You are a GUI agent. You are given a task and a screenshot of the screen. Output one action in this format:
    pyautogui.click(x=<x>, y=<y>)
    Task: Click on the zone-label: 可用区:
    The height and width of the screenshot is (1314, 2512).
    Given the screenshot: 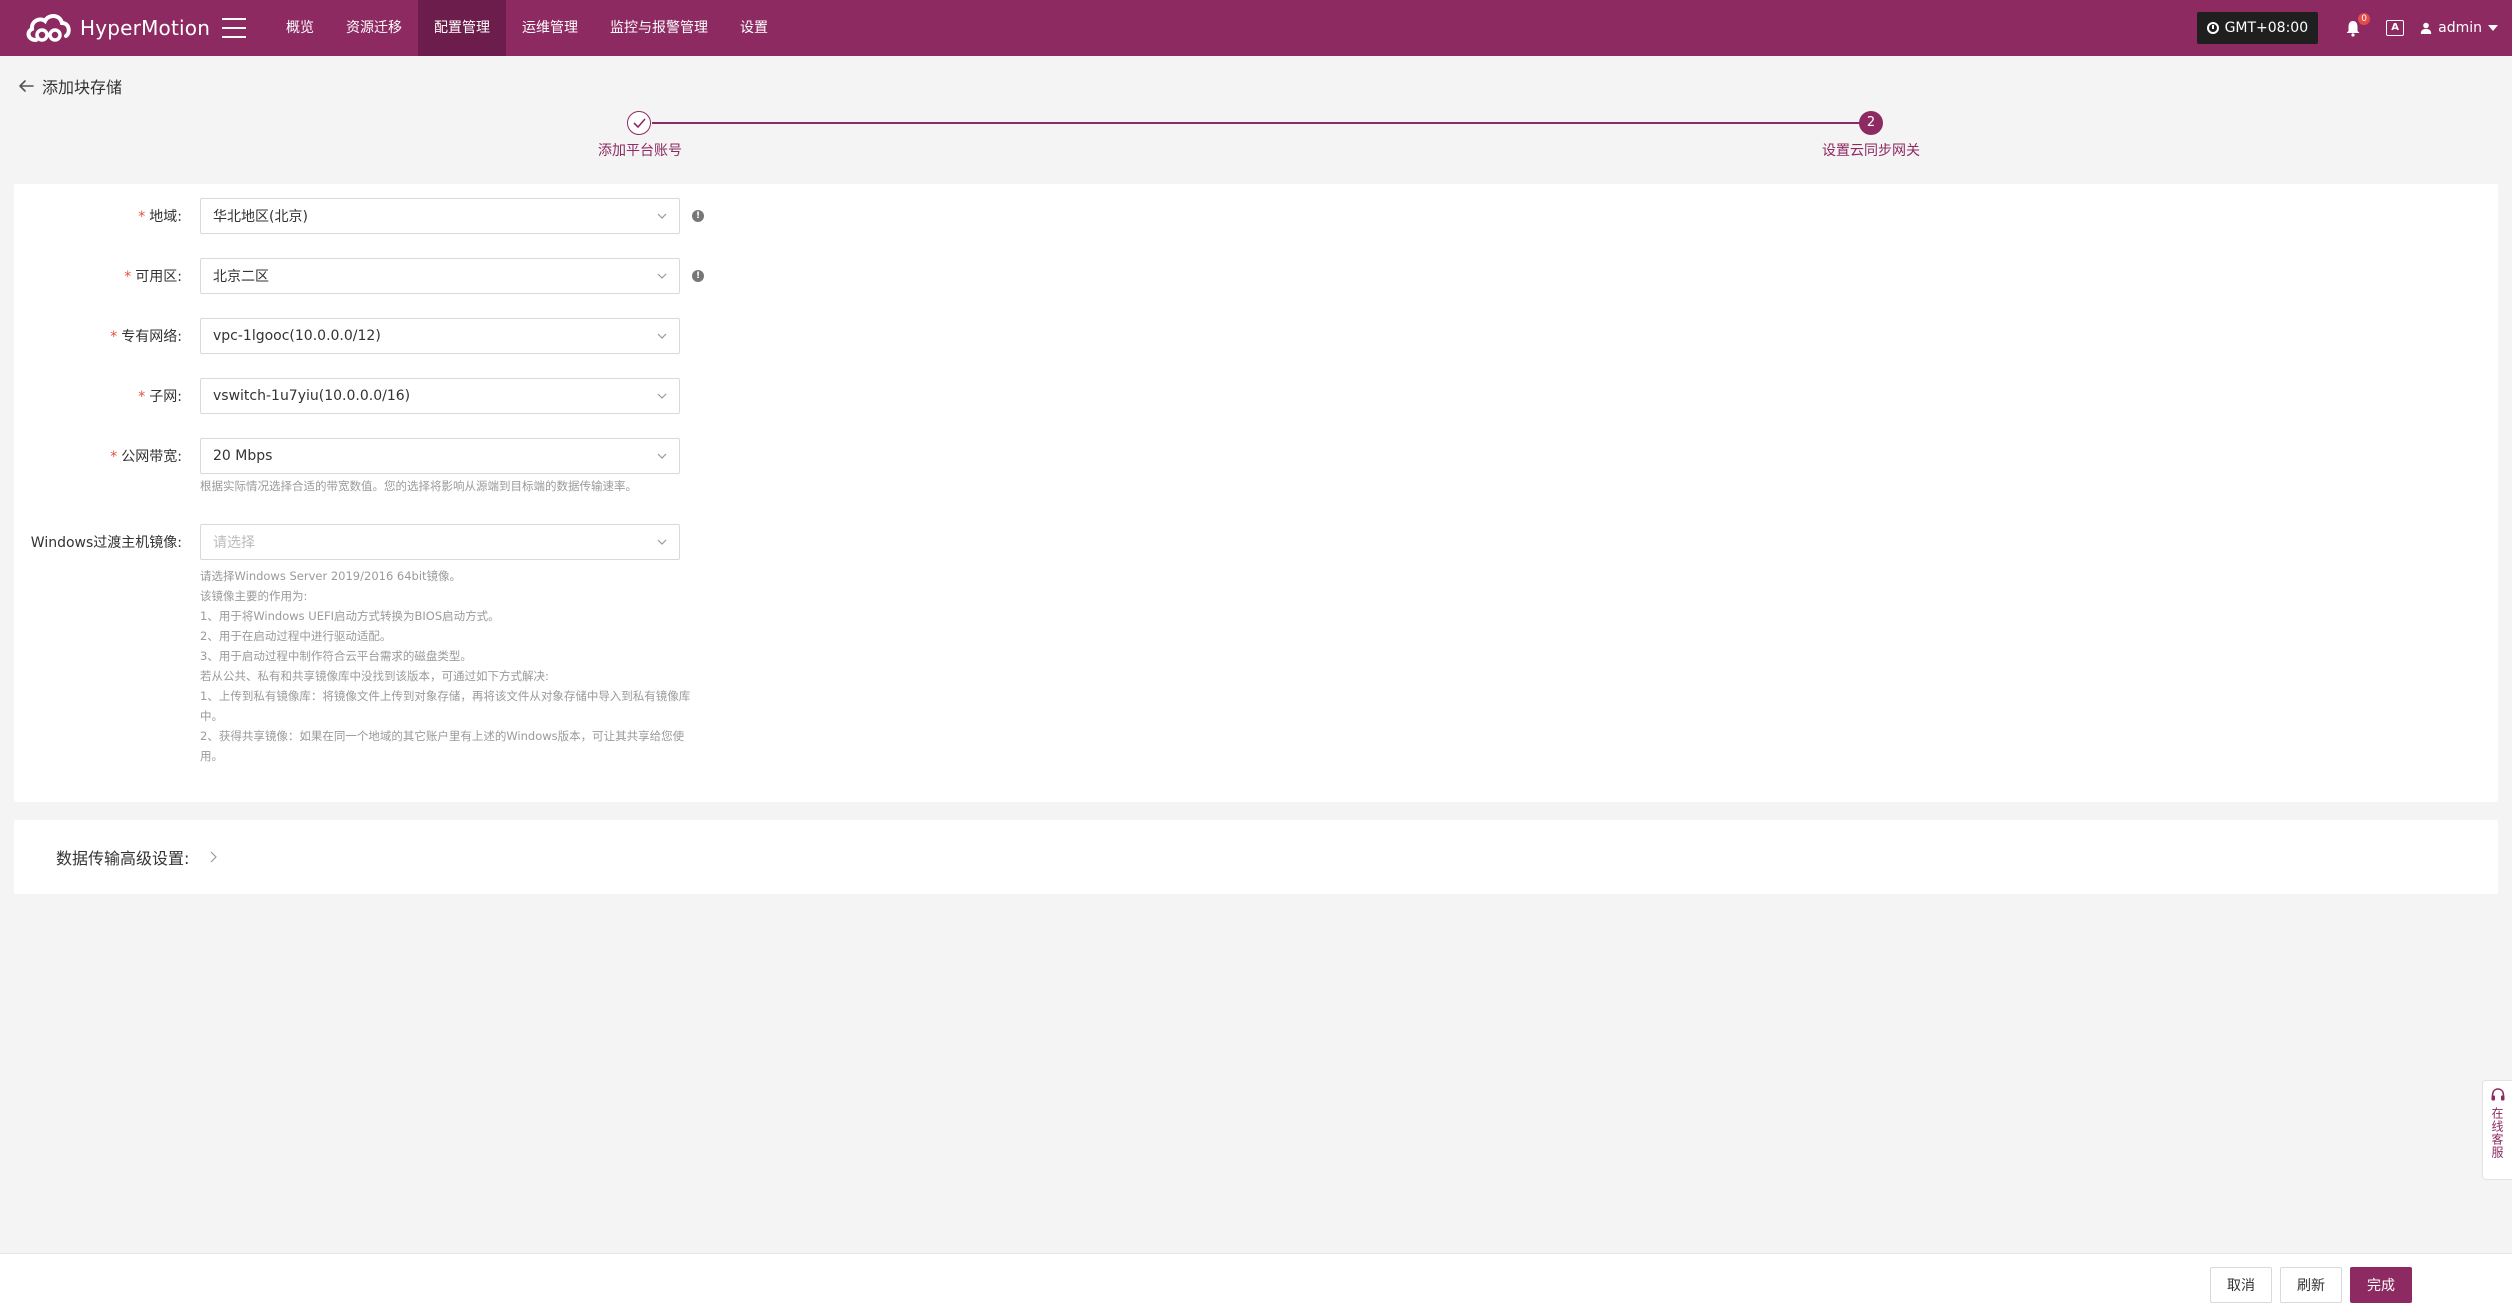 What is the action you would take?
    pyautogui.click(x=158, y=277)
    